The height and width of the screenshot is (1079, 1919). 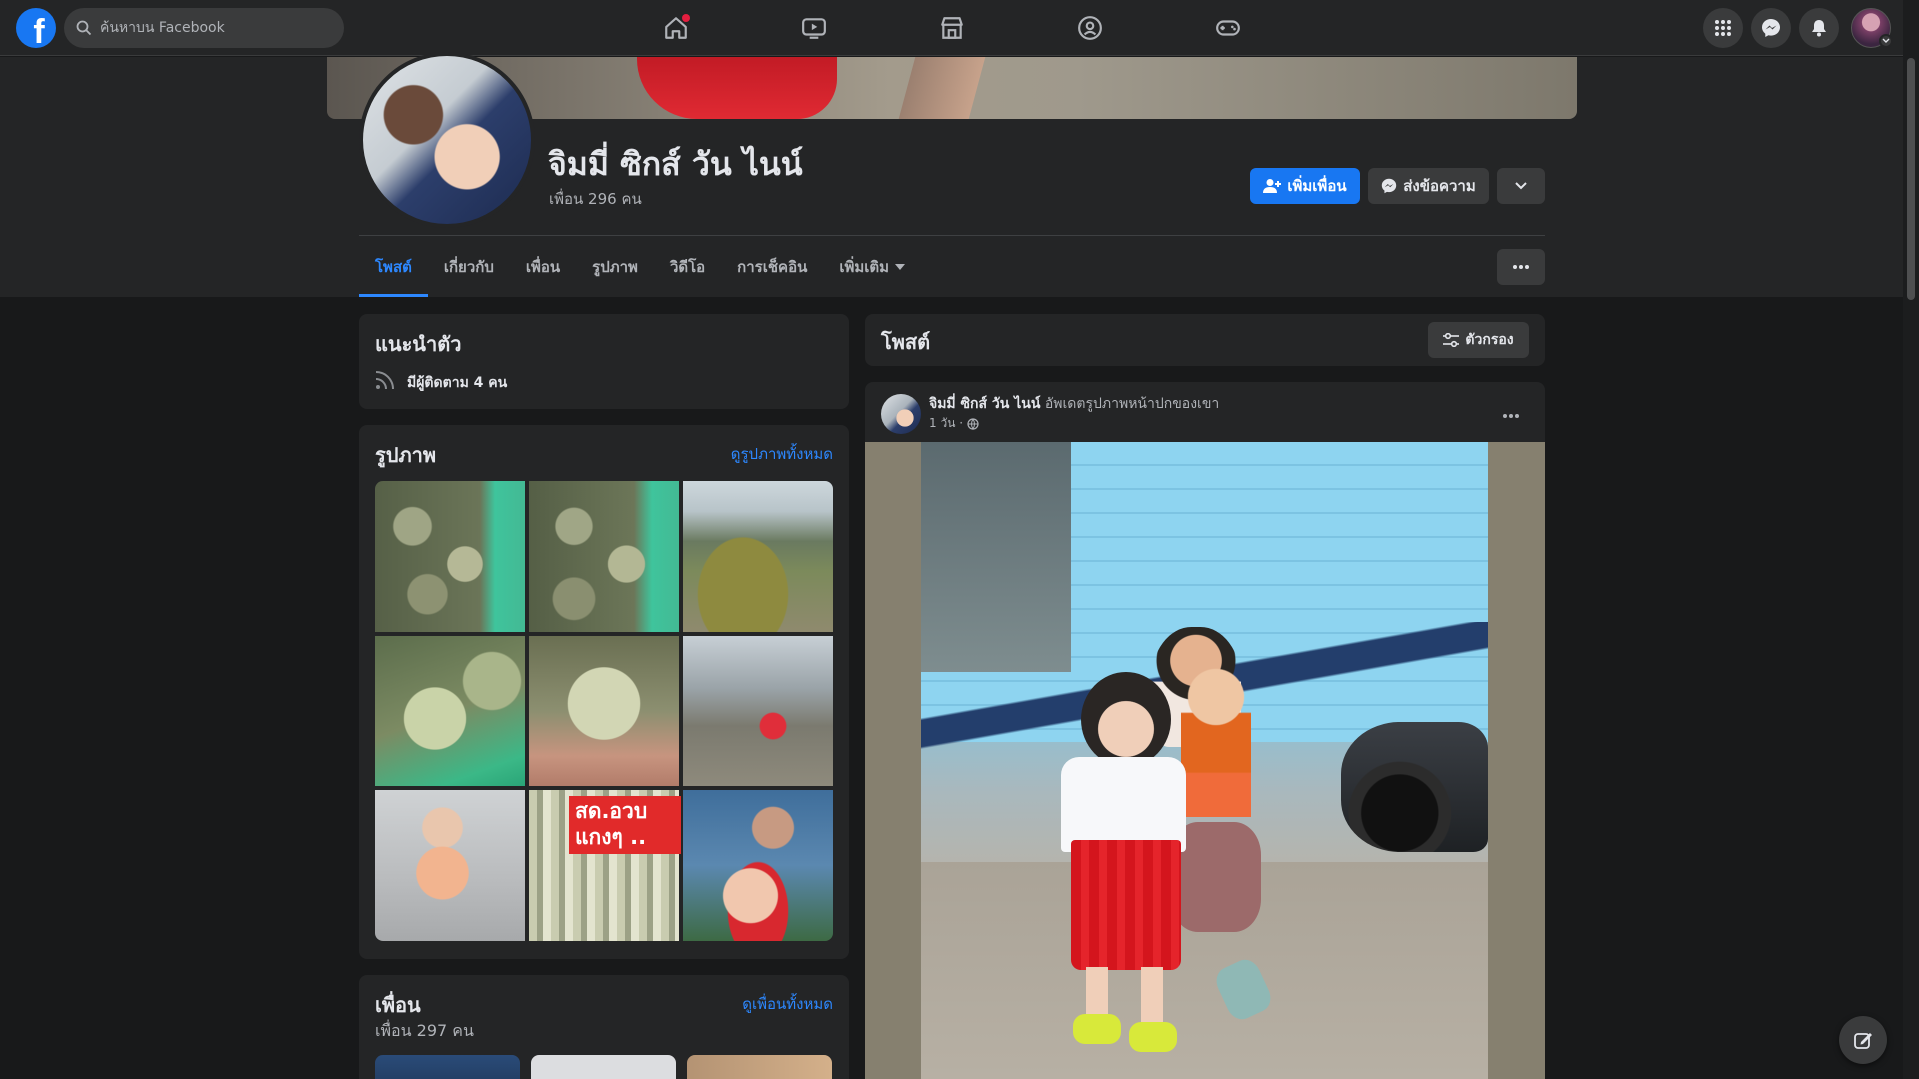 I want to click on tab-more: เพิ่มเติม, so click(x=872, y=266).